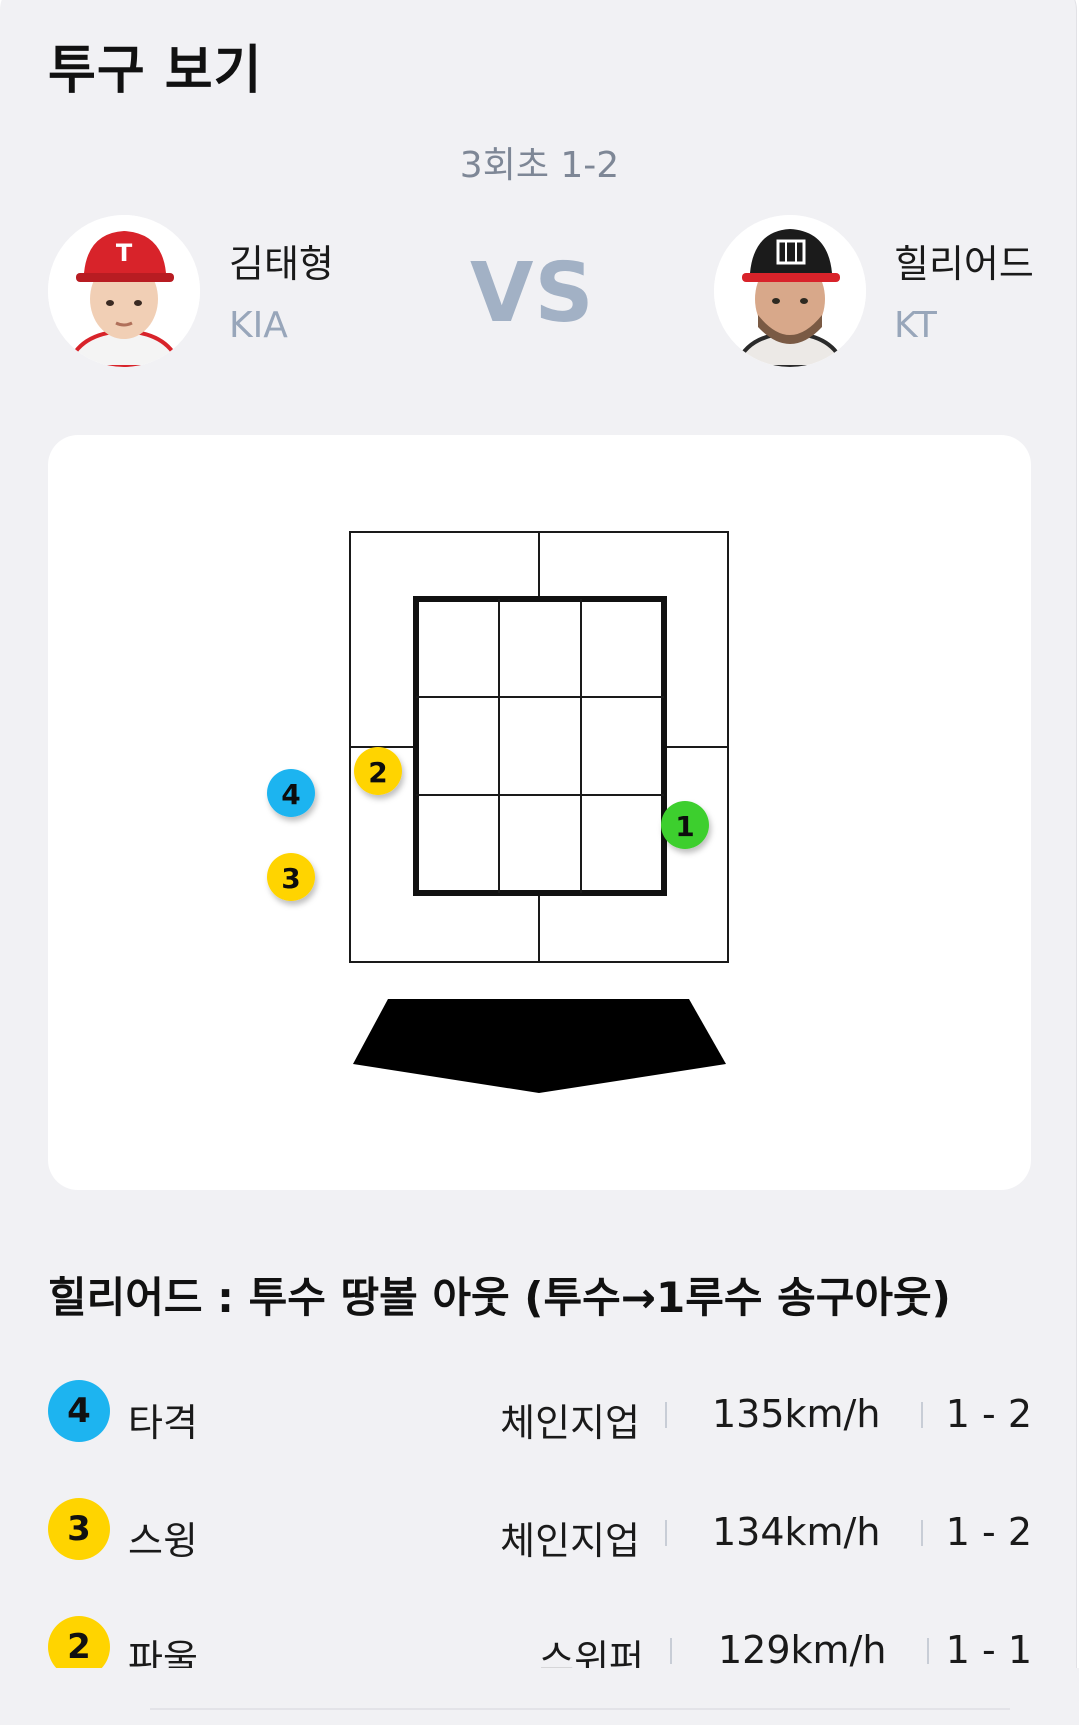 The width and height of the screenshot is (1079, 1725). Describe the element at coordinates (802, 1650) in the screenshot. I see `pitch-speed: 129km/h` at that location.